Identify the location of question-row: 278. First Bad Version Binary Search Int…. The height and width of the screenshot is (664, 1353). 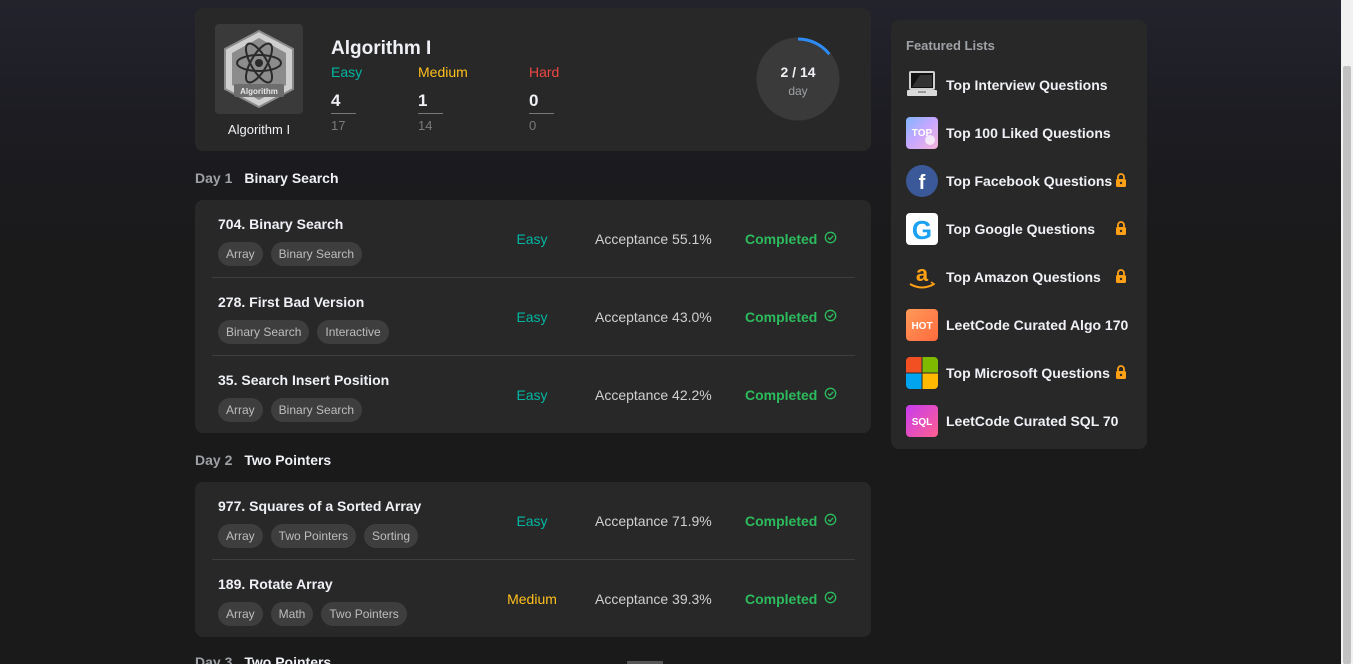
(533, 316).